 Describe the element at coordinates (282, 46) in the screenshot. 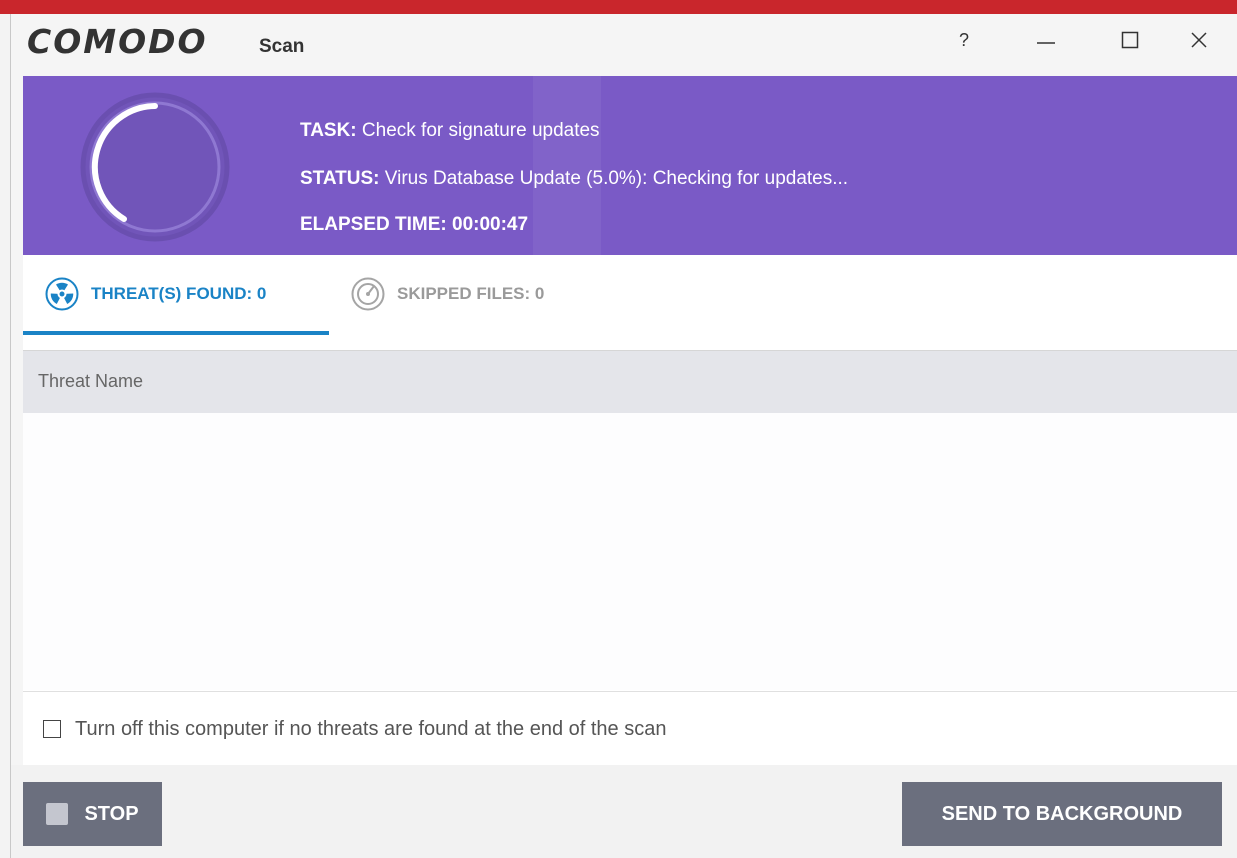

I see `window-title: Scan` at that location.